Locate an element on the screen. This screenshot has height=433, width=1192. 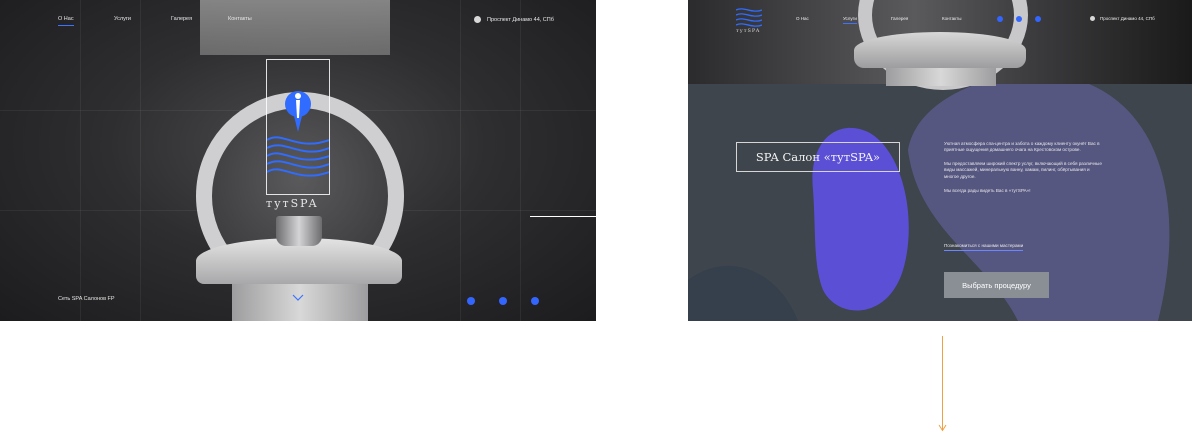
header-photo-strip is located at coordinates (940, 45).